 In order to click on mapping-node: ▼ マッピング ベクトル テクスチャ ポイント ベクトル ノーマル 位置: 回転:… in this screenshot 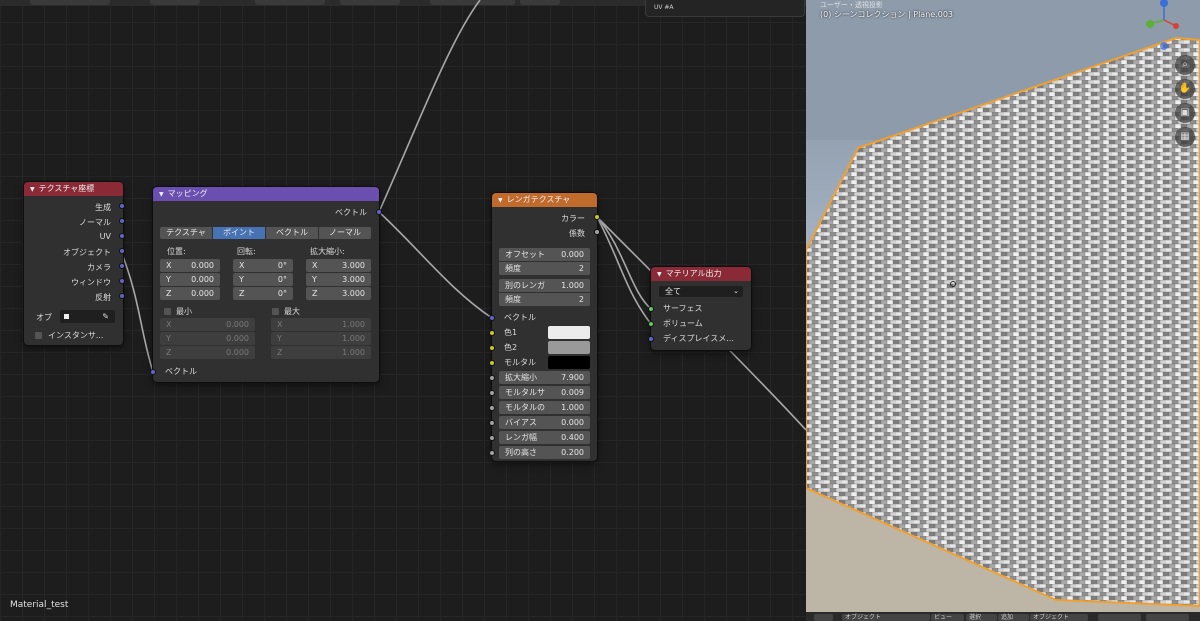, I will do `click(266, 284)`.